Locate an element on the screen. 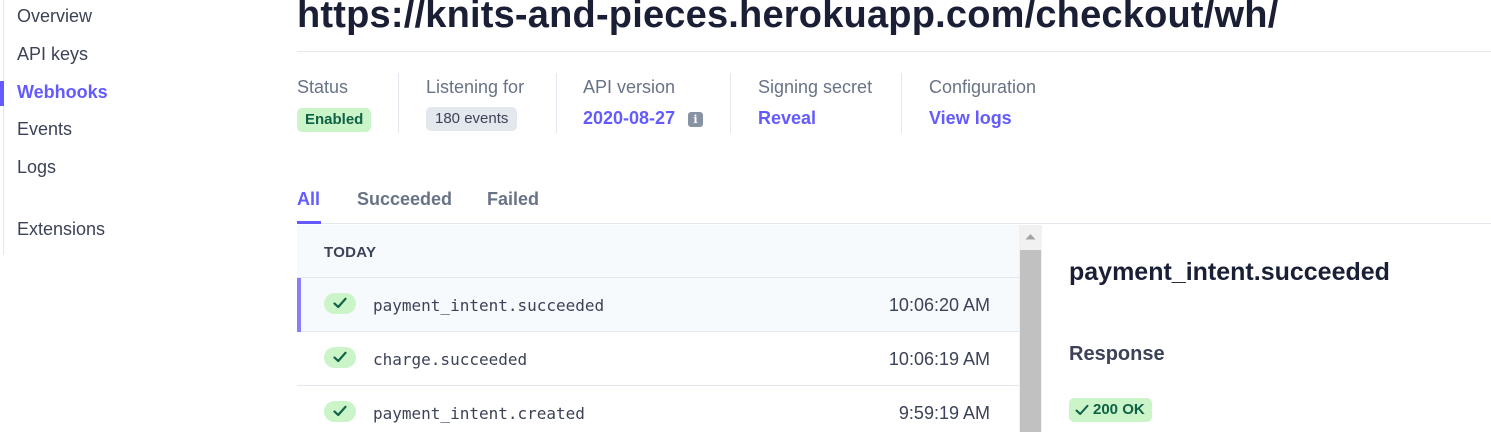 This screenshot has width=1491, height=432. info-icon: i is located at coordinates (695, 119).